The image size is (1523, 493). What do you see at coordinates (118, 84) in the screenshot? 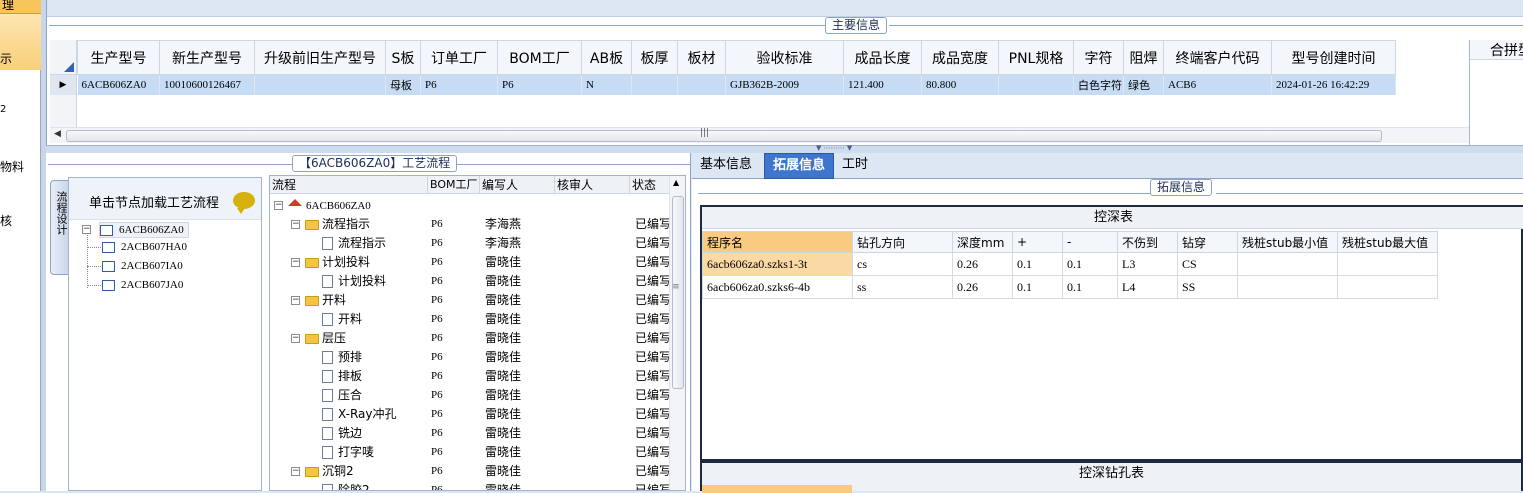
I see `cell: 6ACB606ZA0` at bounding box center [118, 84].